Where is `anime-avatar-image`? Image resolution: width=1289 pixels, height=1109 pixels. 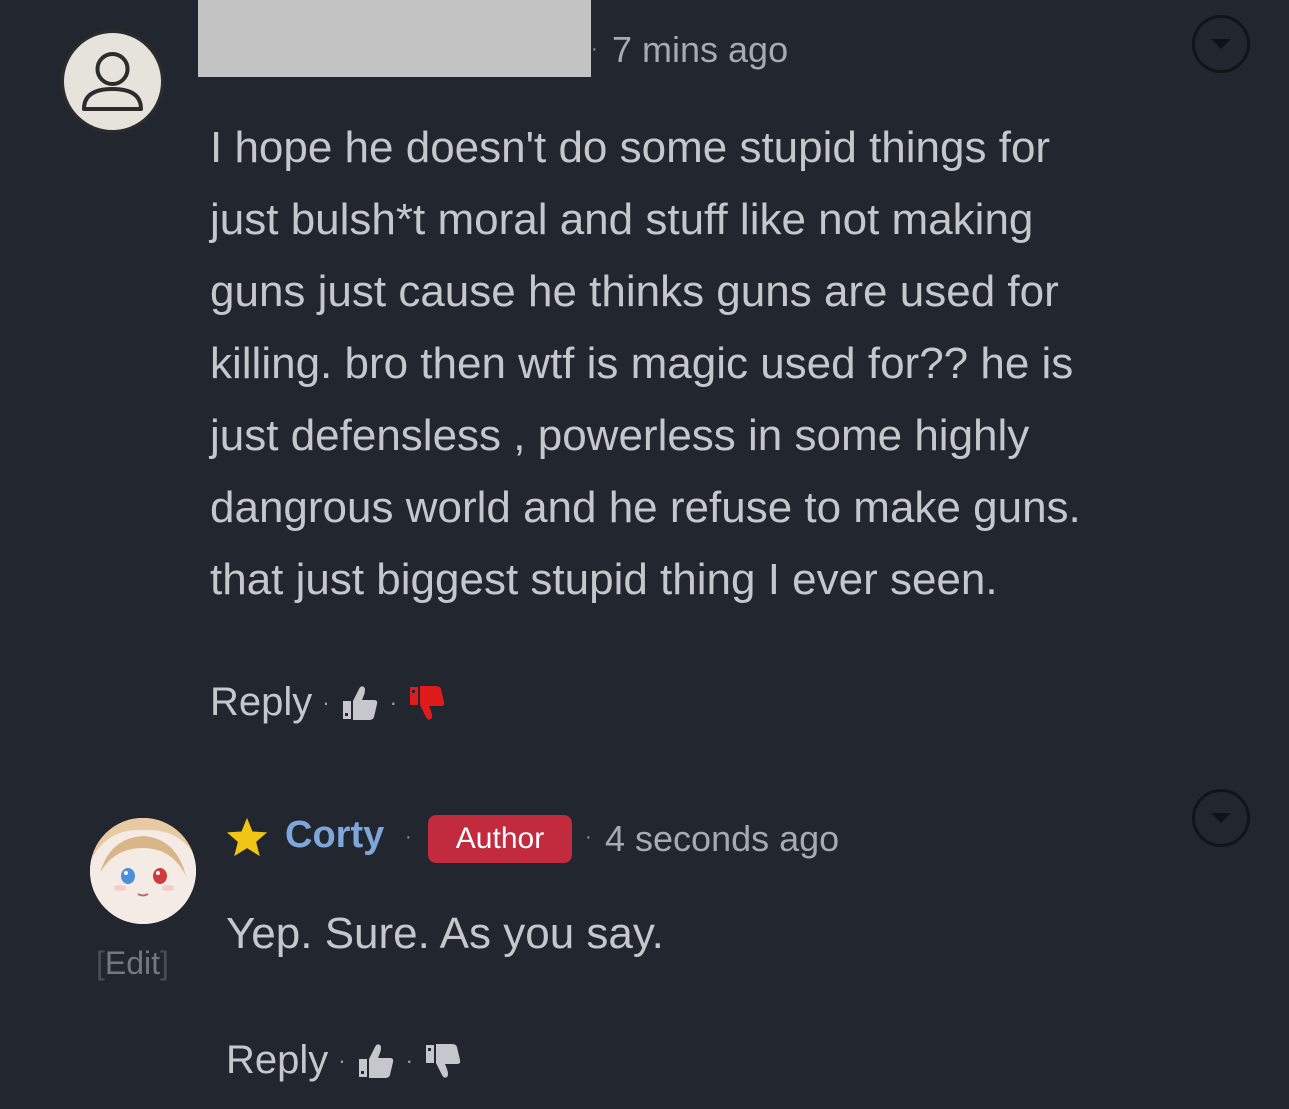 anime-avatar-image is located at coordinates (143, 871).